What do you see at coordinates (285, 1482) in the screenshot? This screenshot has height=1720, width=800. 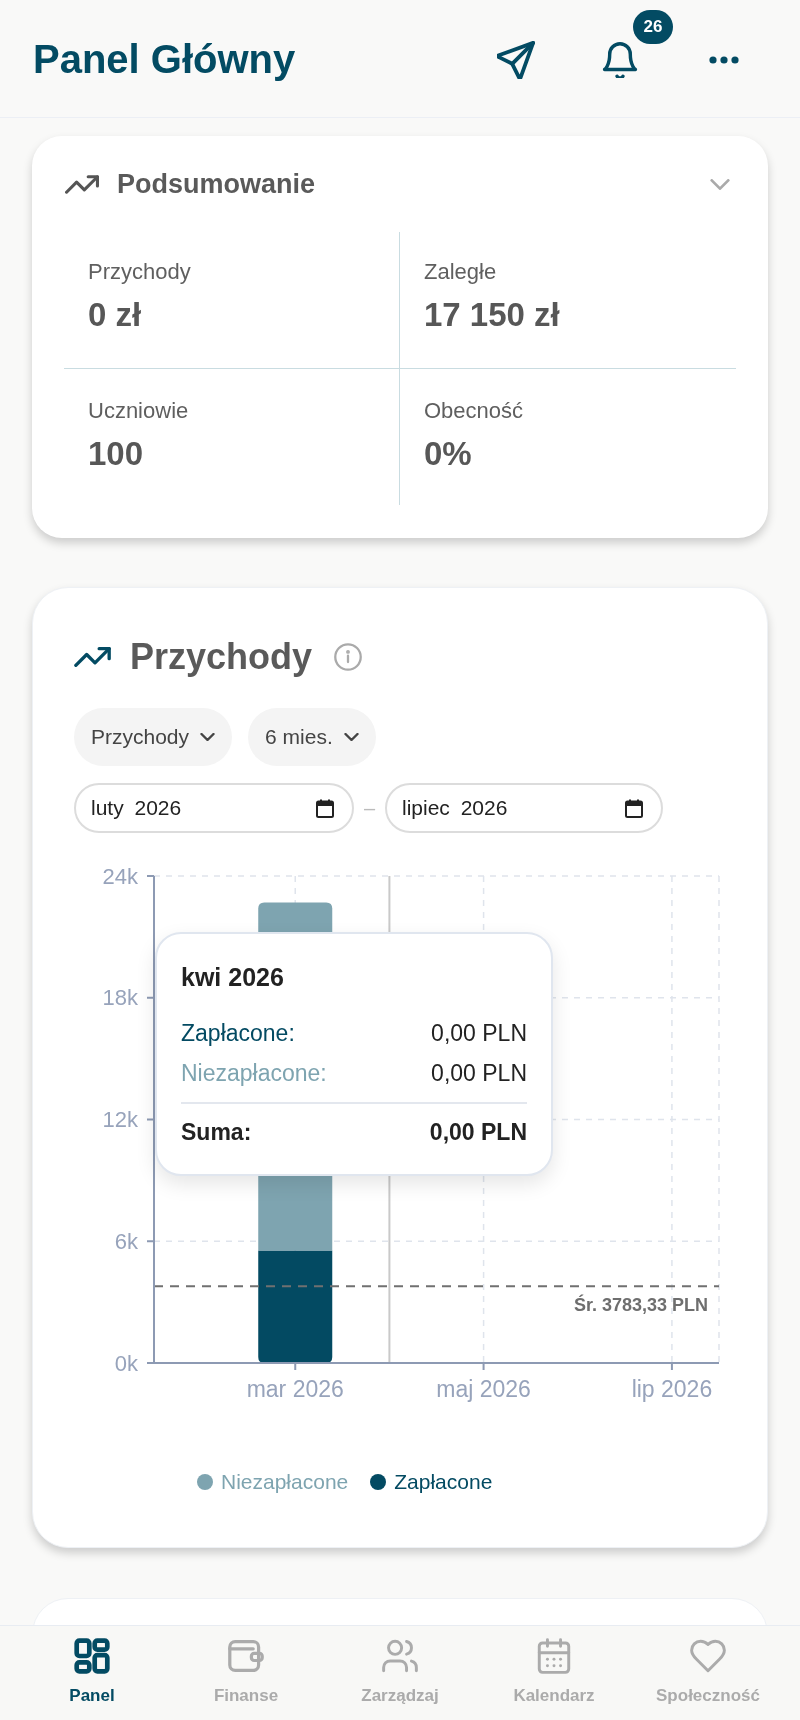 I see `legend-label: Niezapłacone` at bounding box center [285, 1482].